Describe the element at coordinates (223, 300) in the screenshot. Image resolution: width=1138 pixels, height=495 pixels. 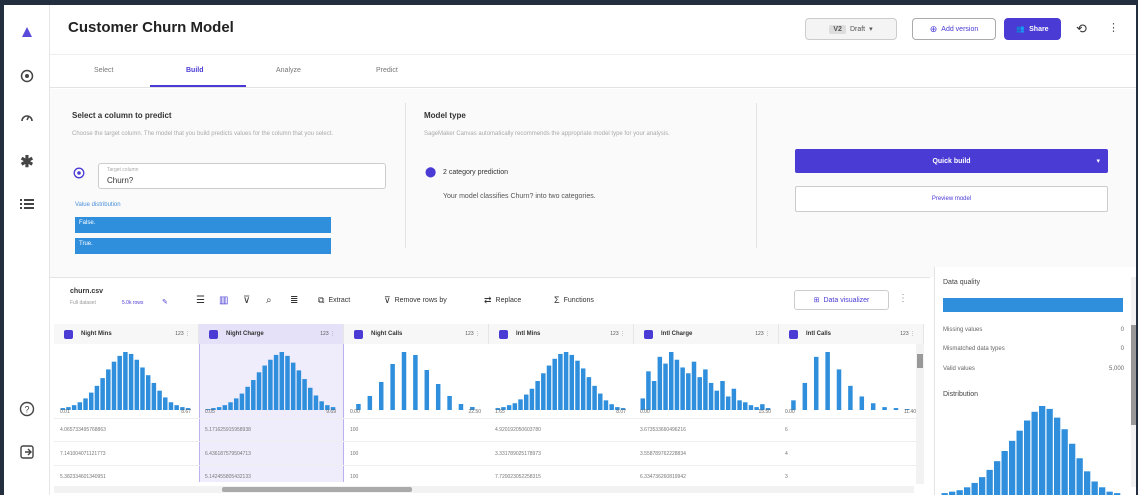
I see `grid-view-icon: ▥` at that location.